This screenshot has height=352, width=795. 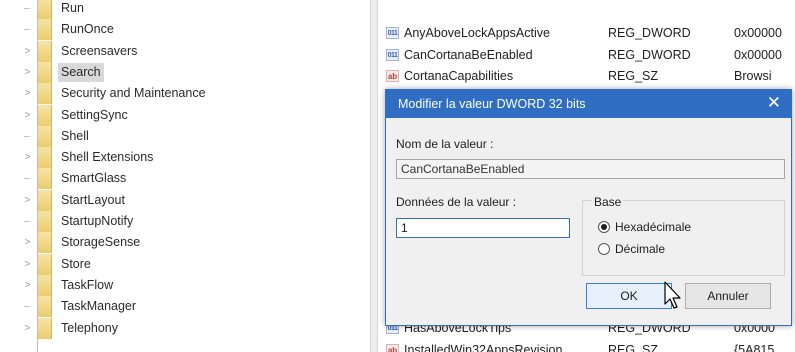 What do you see at coordinates (608, 202) in the screenshot?
I see `base-label: Base` at bounding box center [608, 202].